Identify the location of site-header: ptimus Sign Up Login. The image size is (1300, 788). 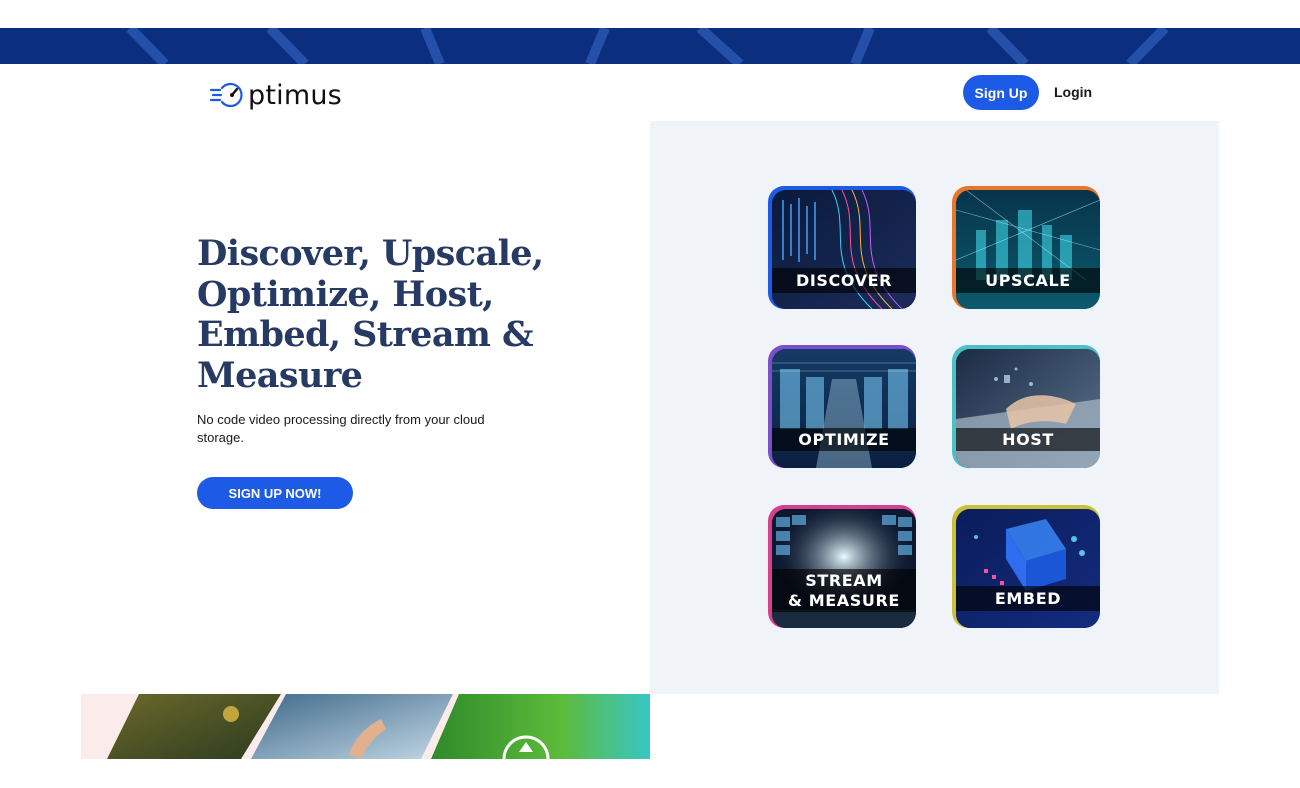
(650, 93).